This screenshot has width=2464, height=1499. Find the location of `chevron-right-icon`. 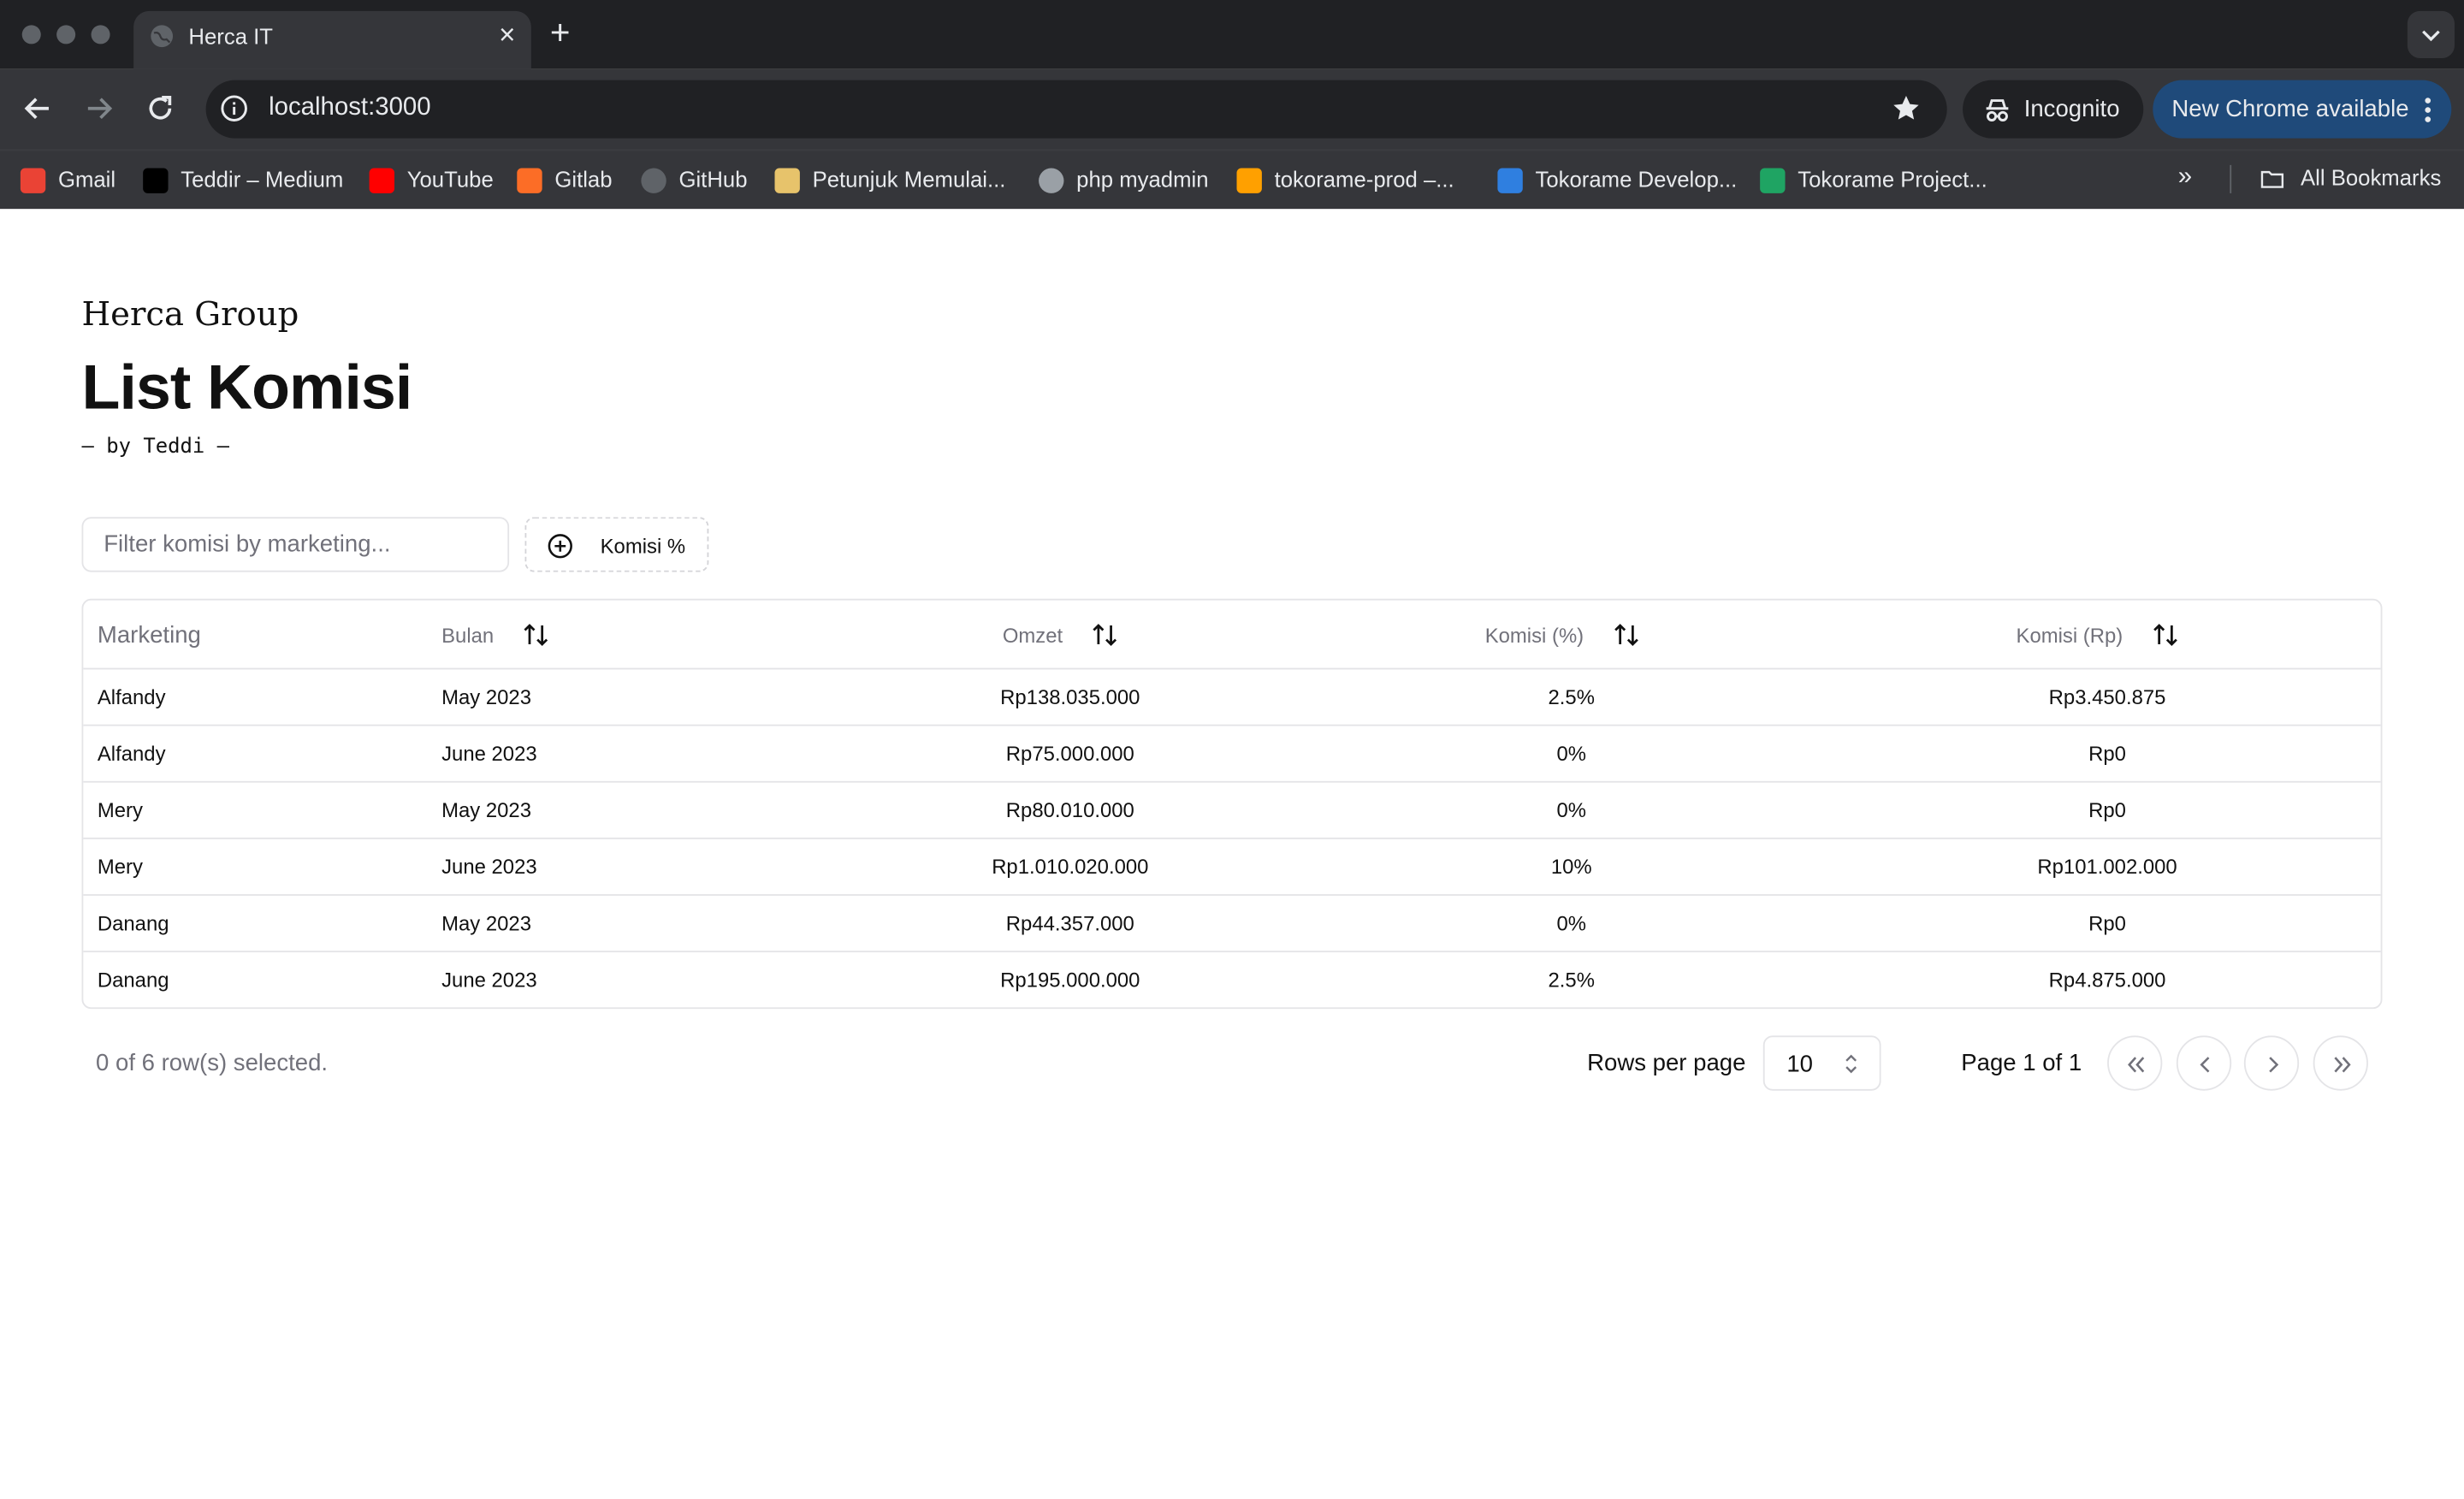

chevron-right-icon is located at coordinates (2274, 1065).